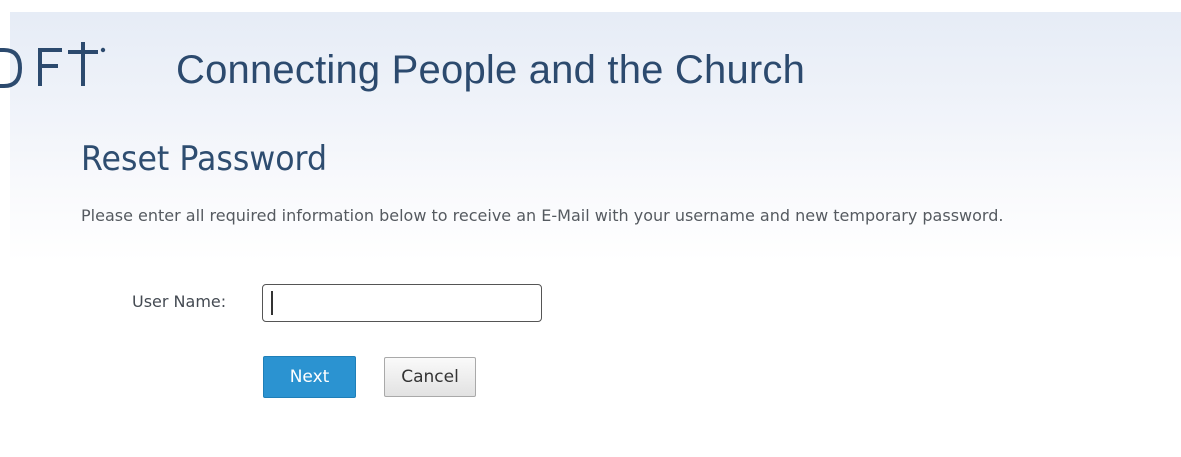 The width and height of the screenshot is (1181, 457). What do you see at coordinates (179, 301) in the screenshot?
I see `username-label: User Name:` at bounding box center [179, 301].